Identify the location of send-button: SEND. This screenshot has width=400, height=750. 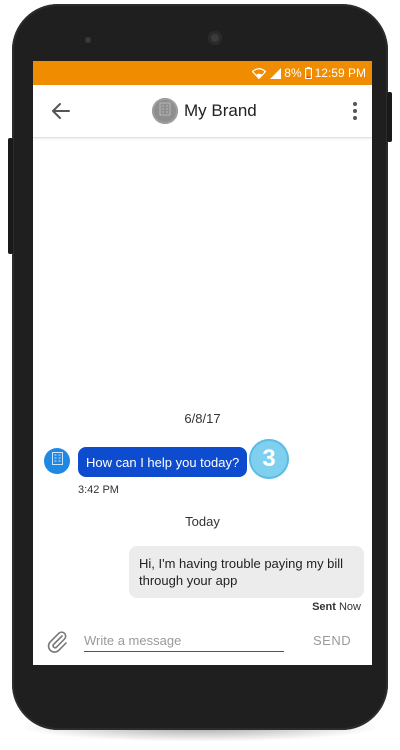
(332, 640).